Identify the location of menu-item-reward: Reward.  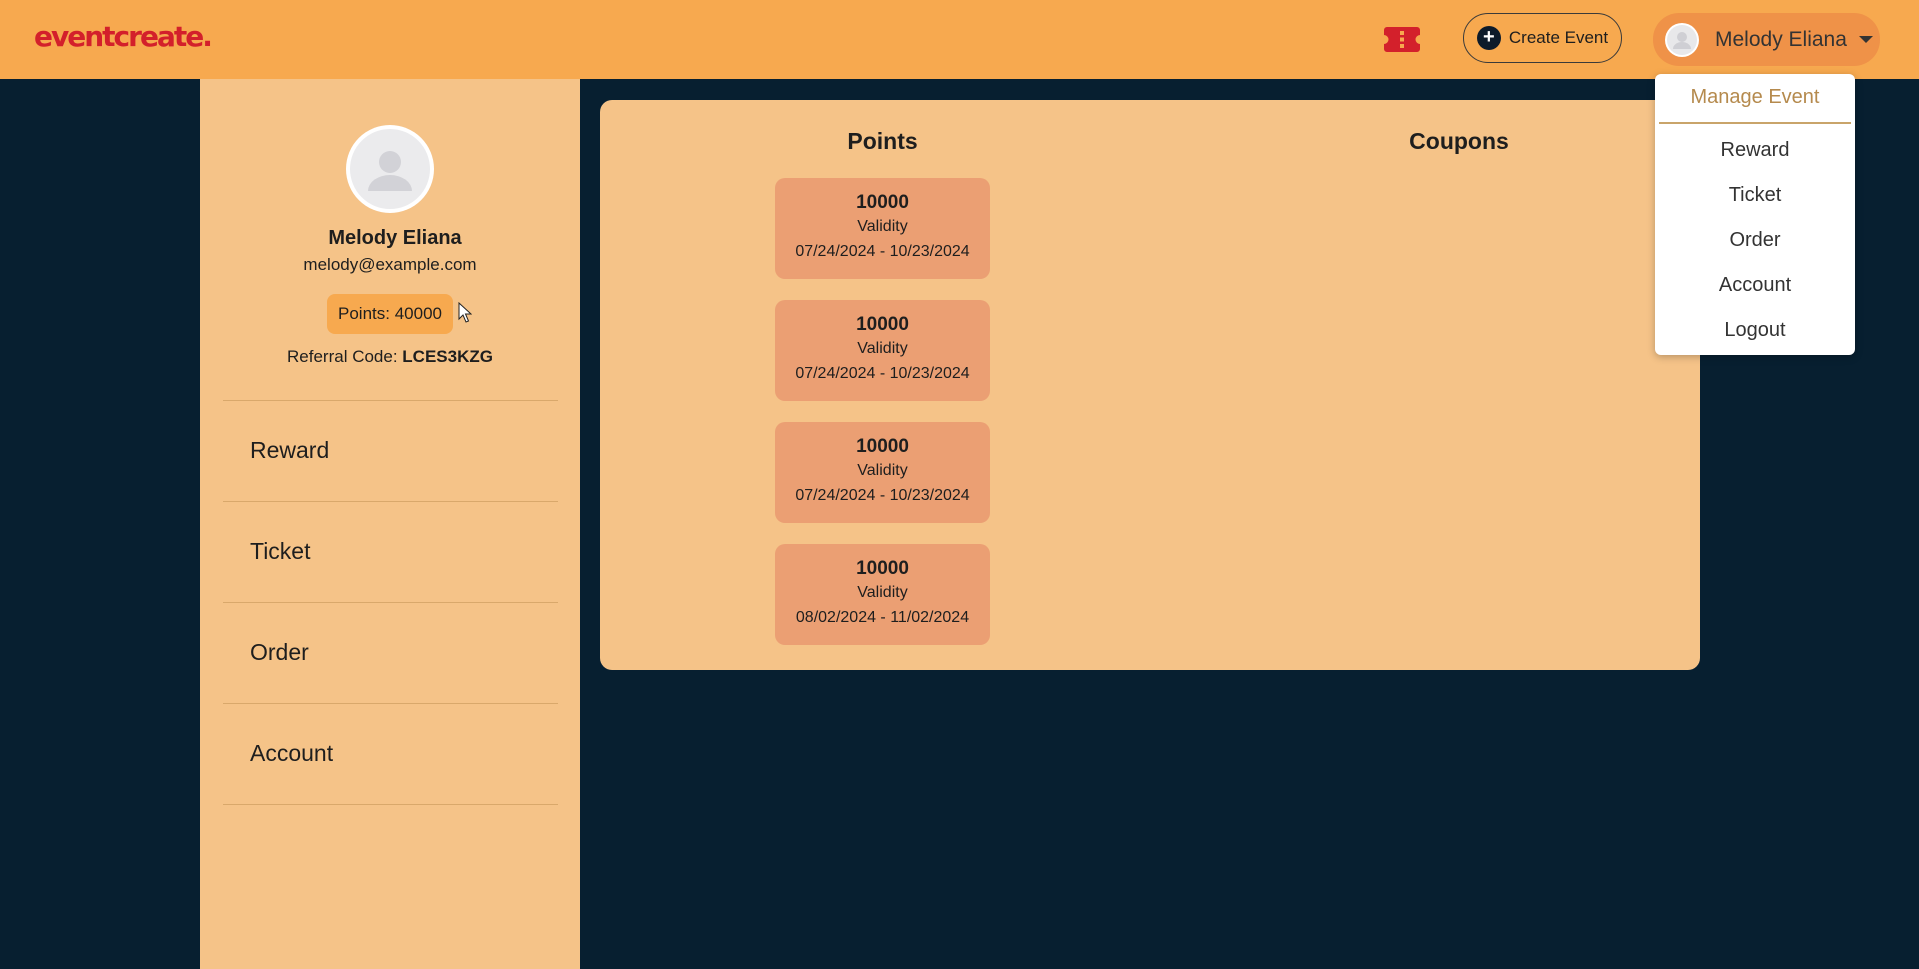
(1755, 150).